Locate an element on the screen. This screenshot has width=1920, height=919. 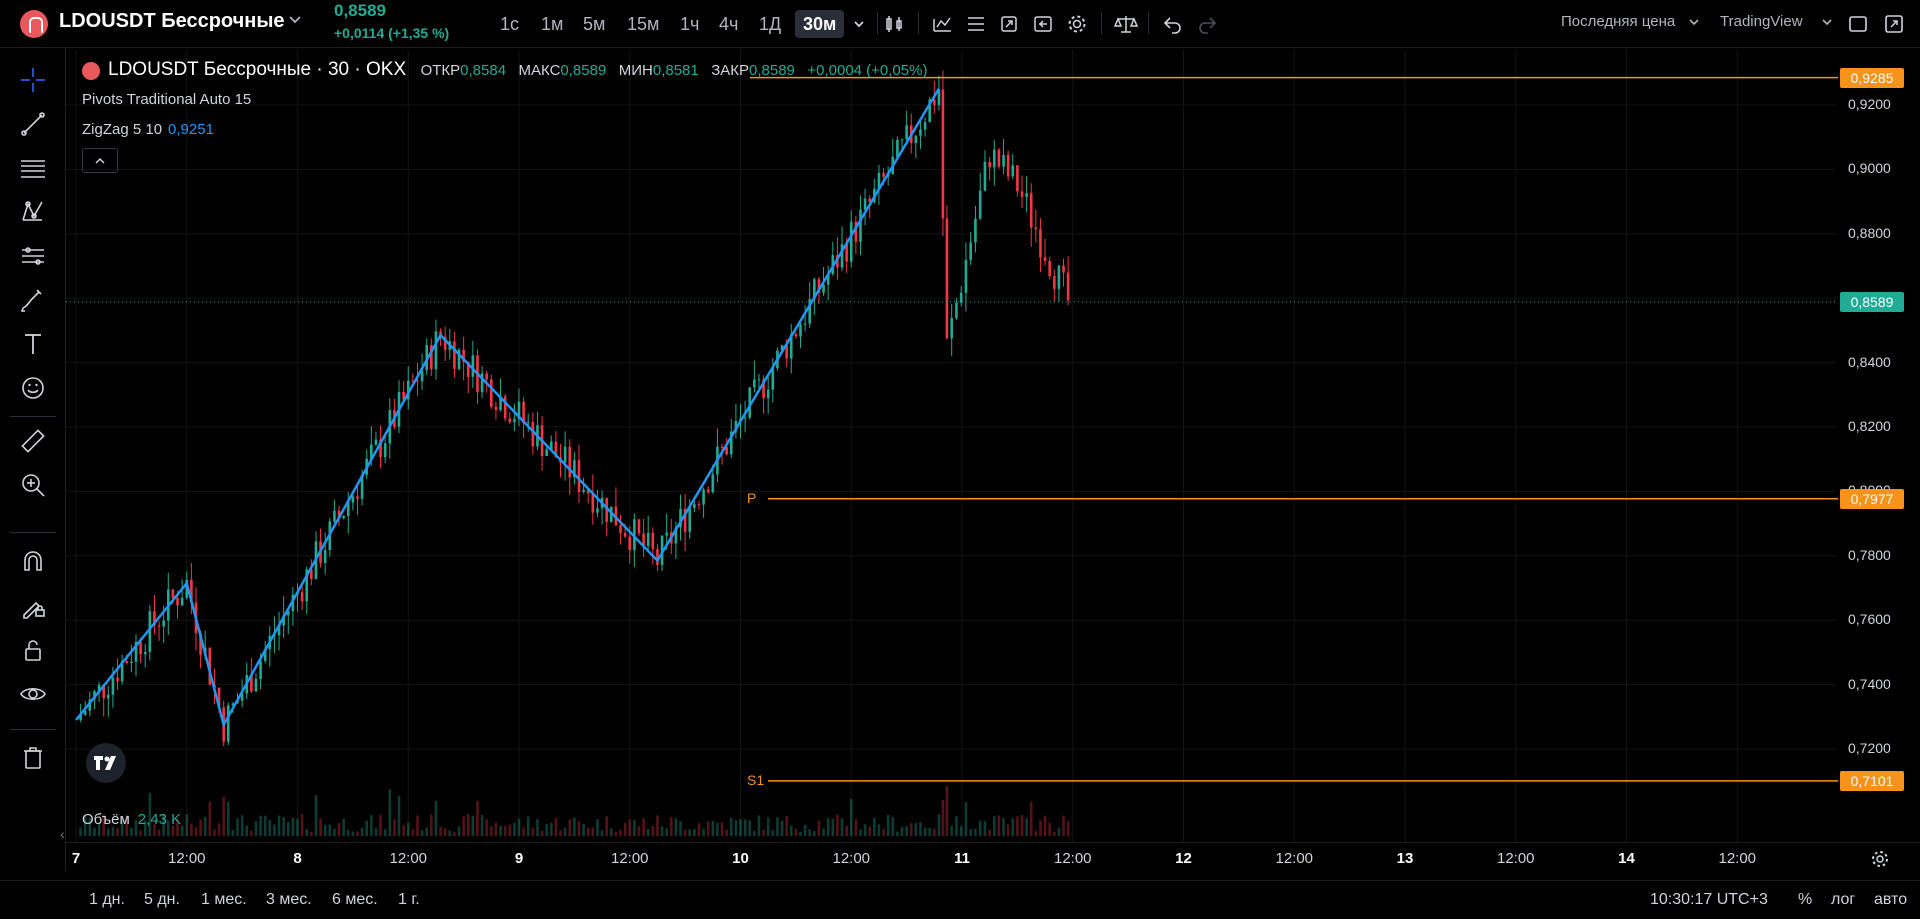
pivot-s1-label: S1 is located at coordinates (756, 779).